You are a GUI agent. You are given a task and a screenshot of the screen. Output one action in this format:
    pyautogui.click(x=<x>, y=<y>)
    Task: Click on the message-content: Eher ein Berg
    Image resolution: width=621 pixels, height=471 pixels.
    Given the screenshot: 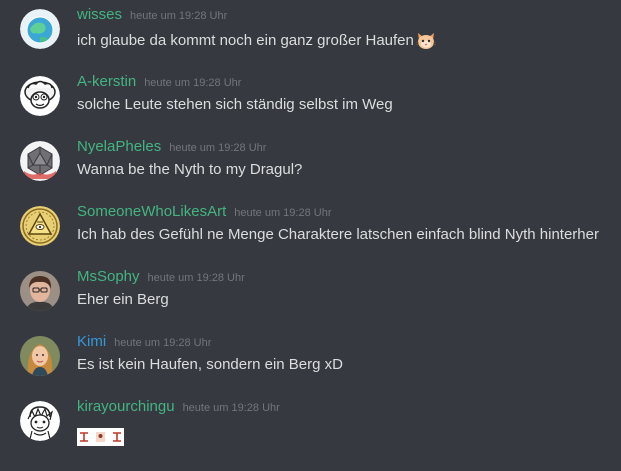 What is the action you would take?
    pyautogui.click(x=123, y=299)
    